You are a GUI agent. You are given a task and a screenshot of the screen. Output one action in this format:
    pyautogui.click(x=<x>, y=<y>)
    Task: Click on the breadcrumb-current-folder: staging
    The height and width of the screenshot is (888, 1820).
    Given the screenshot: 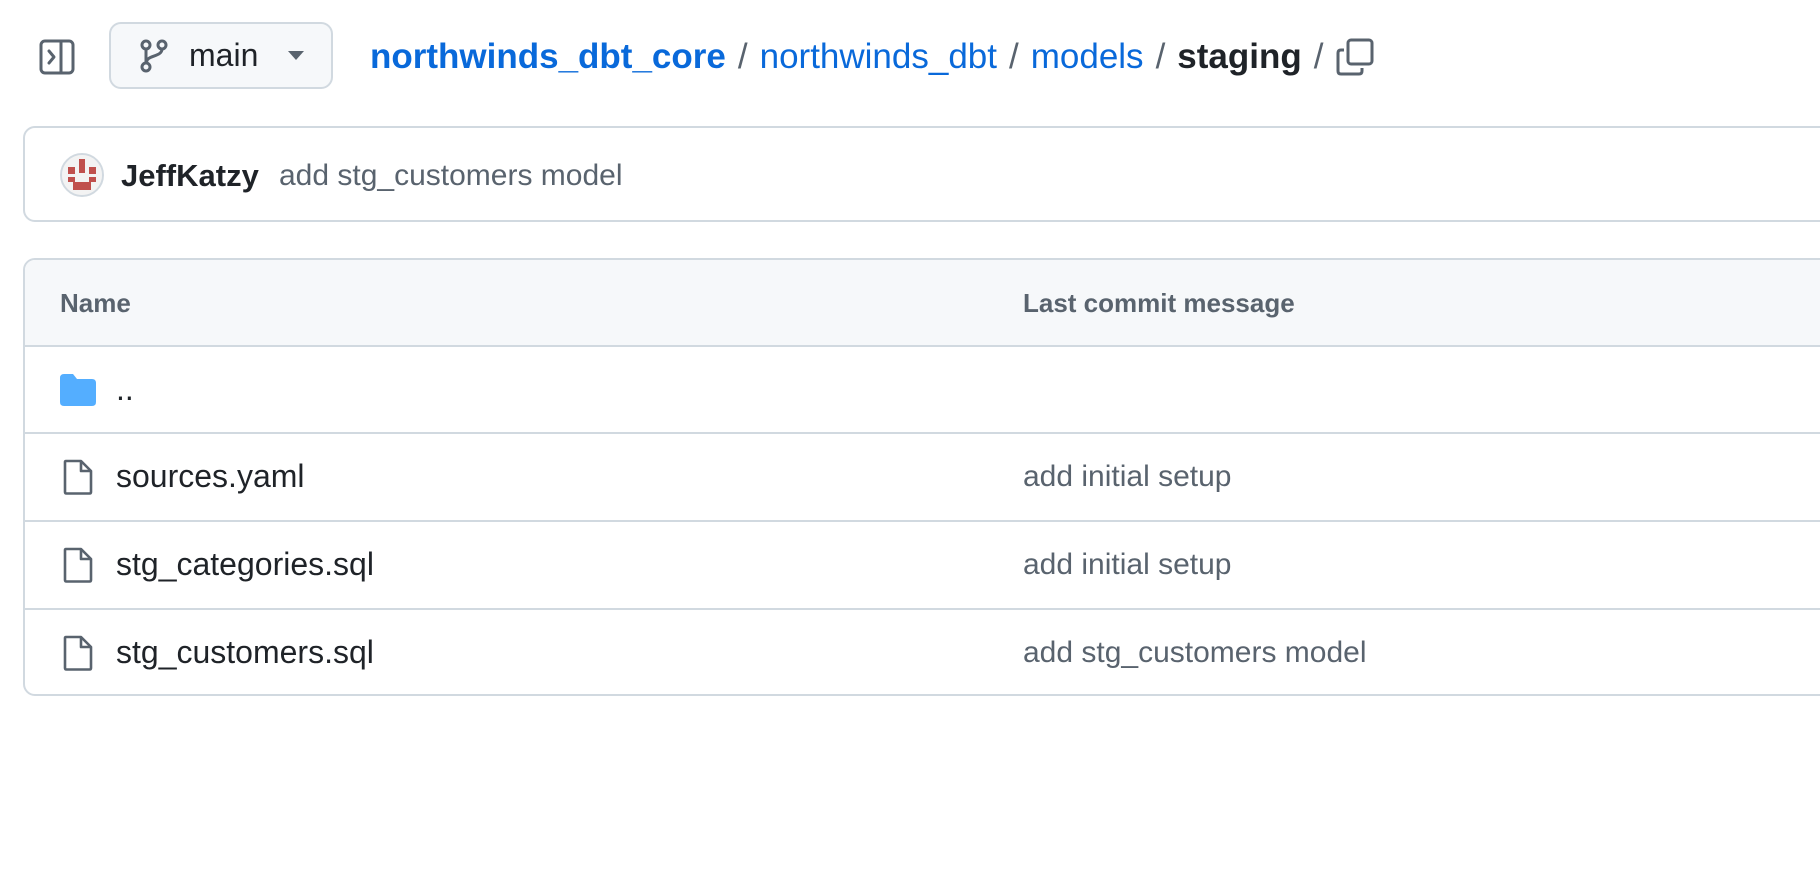 What is the action you would take?
    pyautogui.click(x=1239, y=56)
    